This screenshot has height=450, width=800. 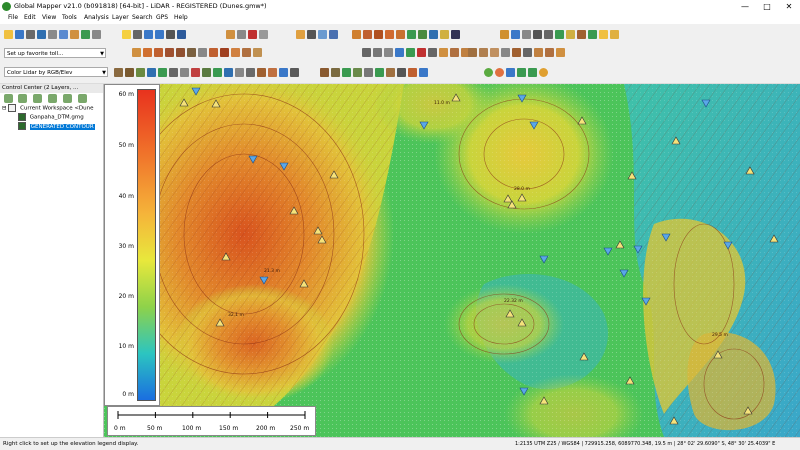 What do you see at coordinates (581, 34) in the screenshot?
I see `volume-icon` at bounding box center [581, 34].